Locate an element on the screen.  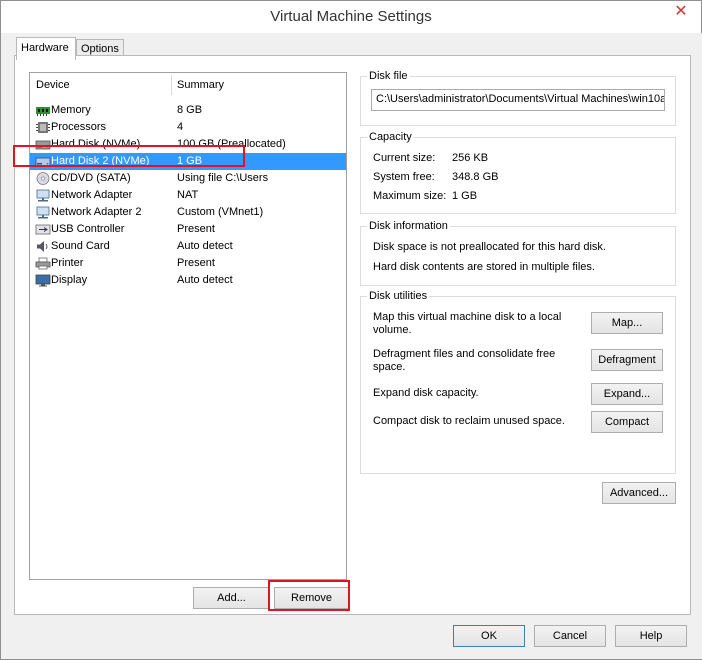
device-list-header: Device Summary is located at coordinates (188, 85).